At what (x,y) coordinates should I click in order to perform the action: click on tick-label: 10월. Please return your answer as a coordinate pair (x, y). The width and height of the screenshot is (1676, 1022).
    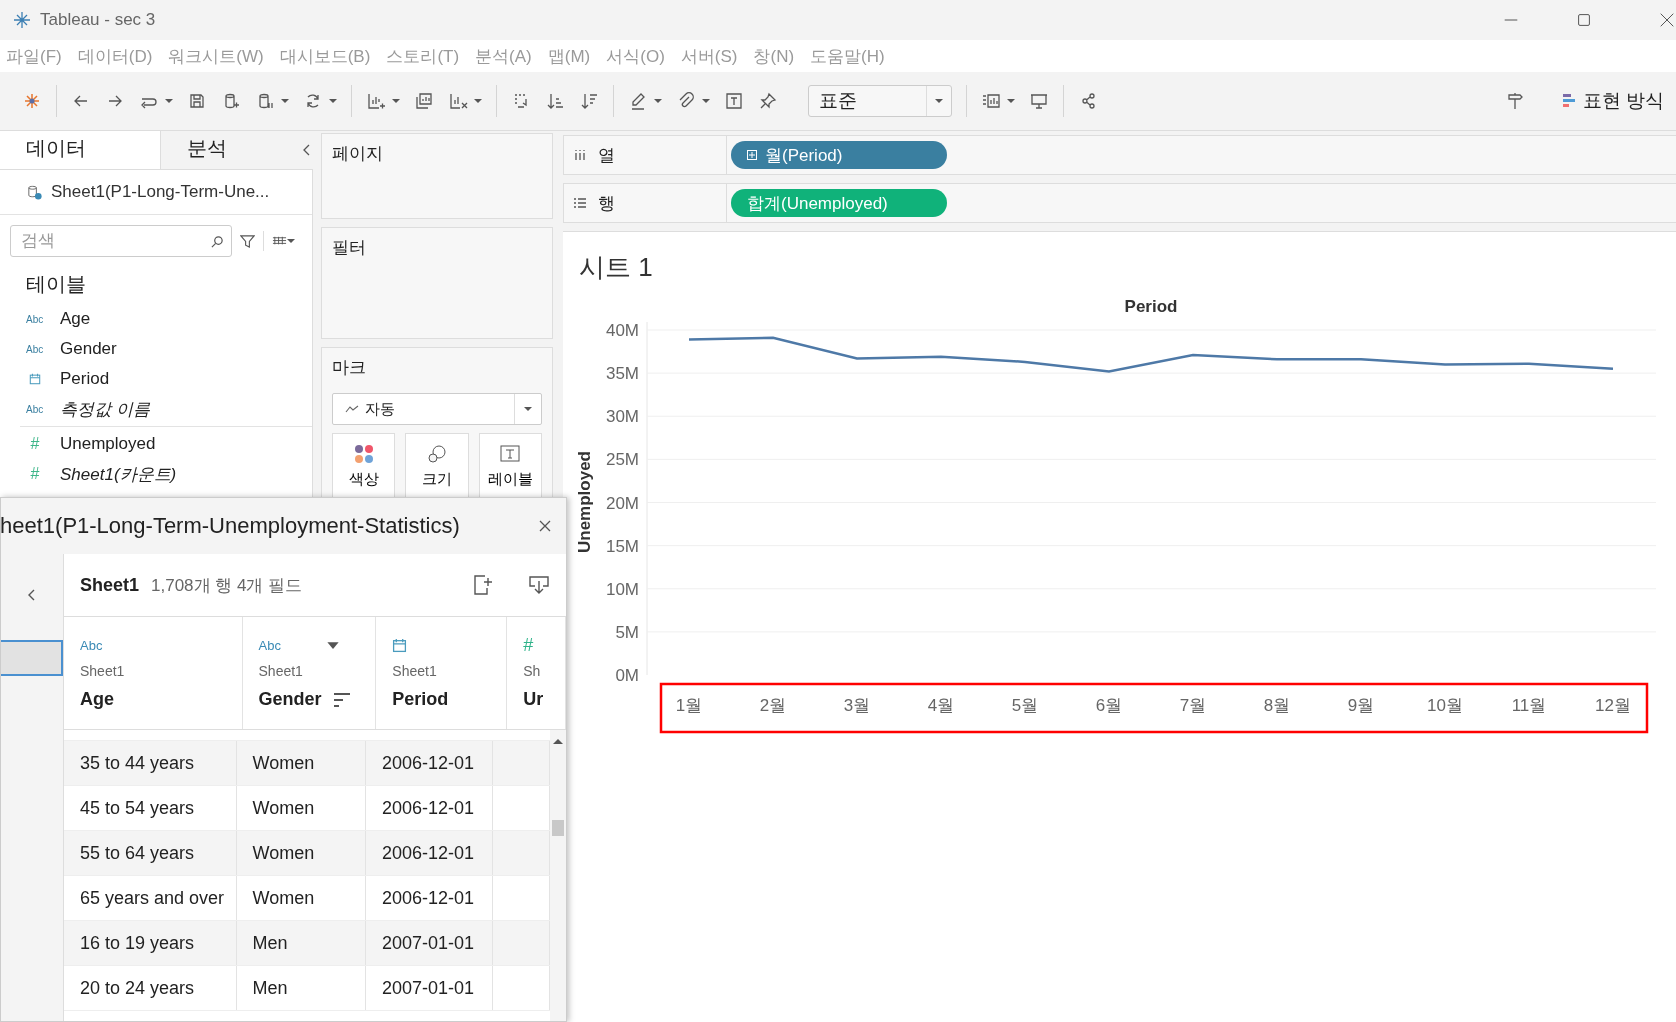
    Looking at the image, I should click on (1445, 705).